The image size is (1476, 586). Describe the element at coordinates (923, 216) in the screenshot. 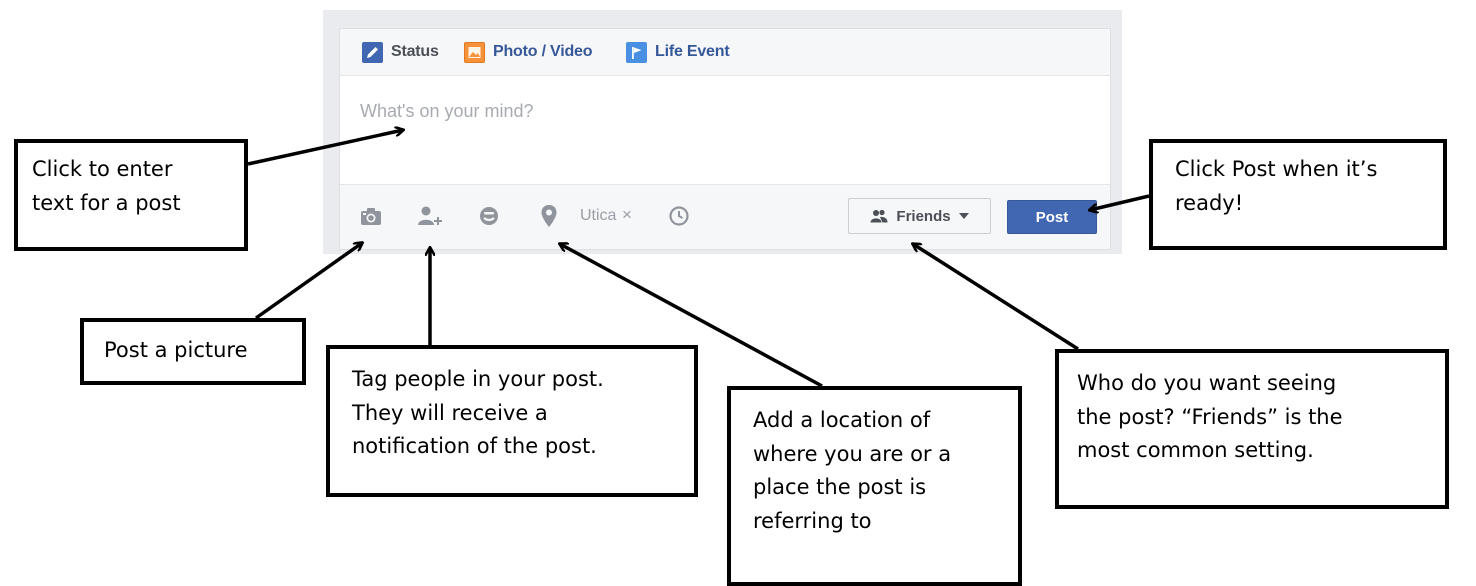

I see `audience-label: Friends` at that location.